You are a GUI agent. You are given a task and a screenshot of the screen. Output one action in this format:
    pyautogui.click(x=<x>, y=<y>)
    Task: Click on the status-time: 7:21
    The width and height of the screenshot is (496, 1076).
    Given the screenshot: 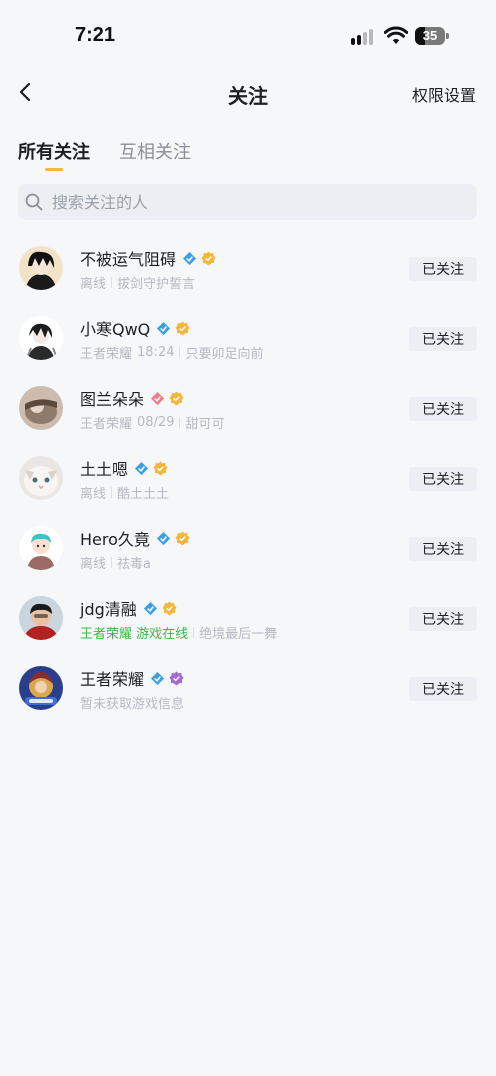 What is the action you would take?
    pyautogui.click(x=95, y=35)
    